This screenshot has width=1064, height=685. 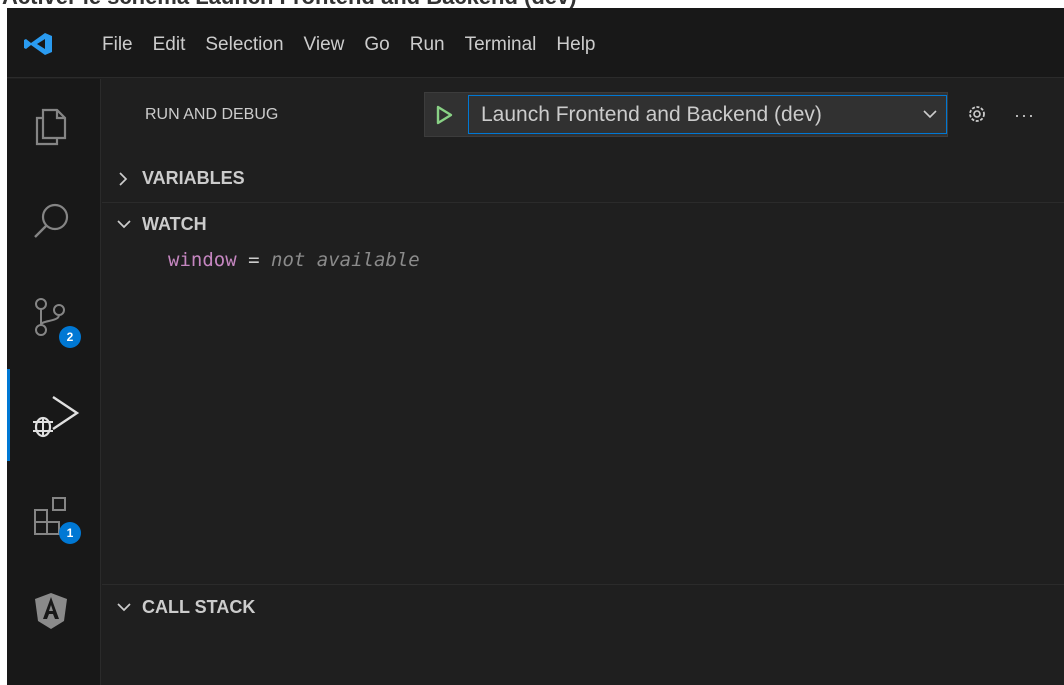 I want to click on activity-bar: 2 1, so click(x=54, y=382).